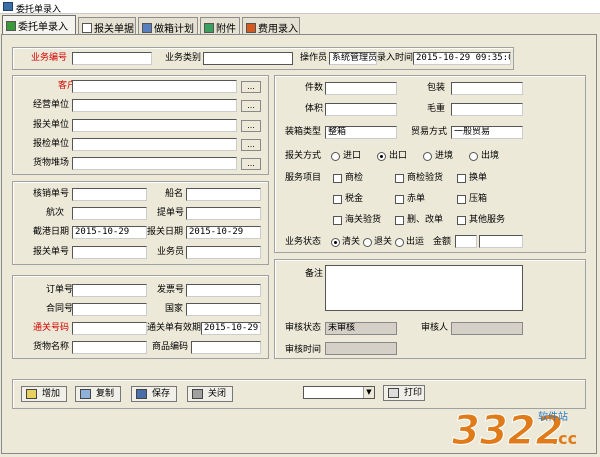  What do you see at coordinates (461, 220) in the screenshot?
I see `service-checkbox-other` at bounding box center [461, 220].